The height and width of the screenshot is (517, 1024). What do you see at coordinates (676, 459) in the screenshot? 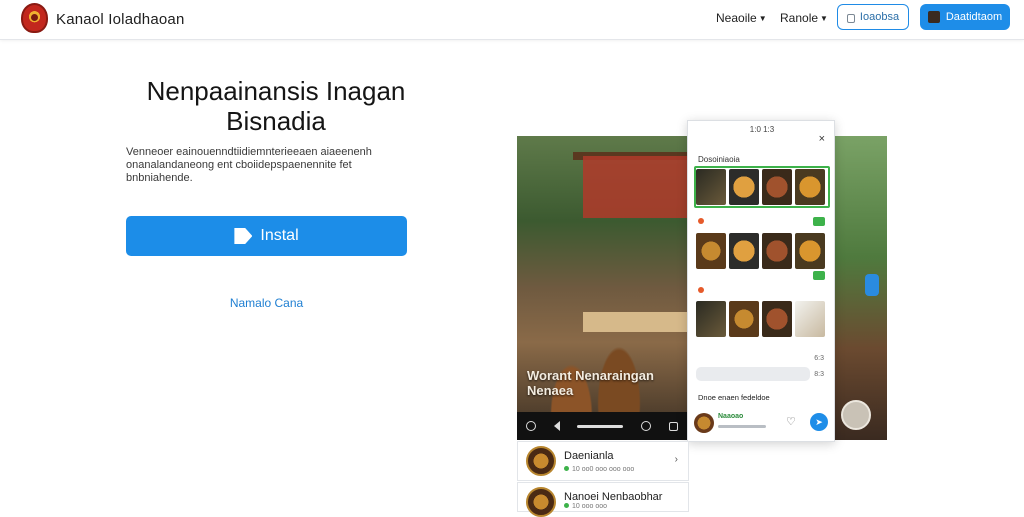
I see `chevron-right-icon: ›` at bounding box center [676, 459].